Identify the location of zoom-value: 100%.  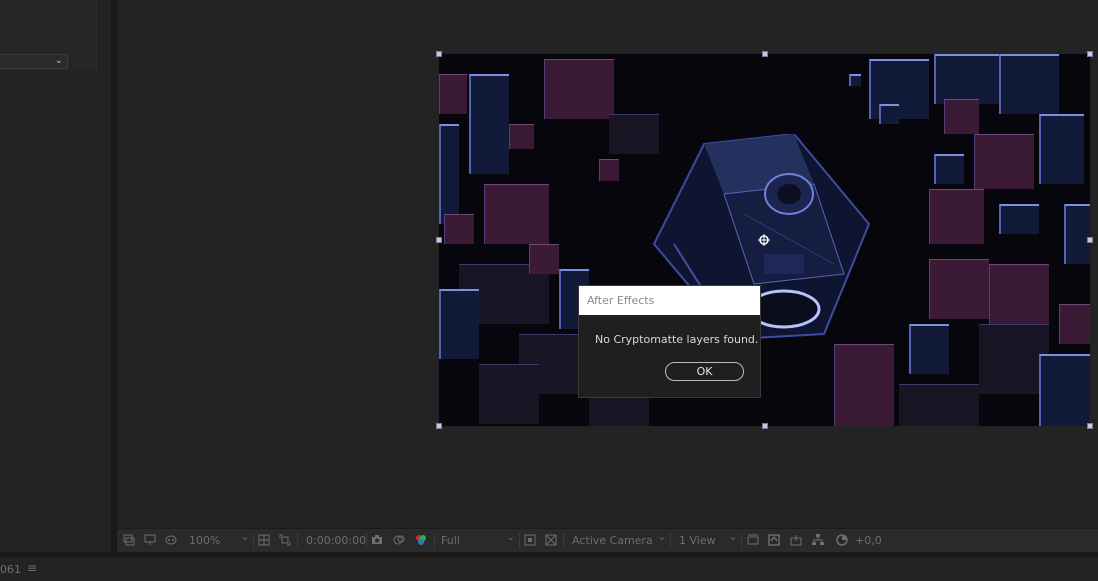
(205, 540).